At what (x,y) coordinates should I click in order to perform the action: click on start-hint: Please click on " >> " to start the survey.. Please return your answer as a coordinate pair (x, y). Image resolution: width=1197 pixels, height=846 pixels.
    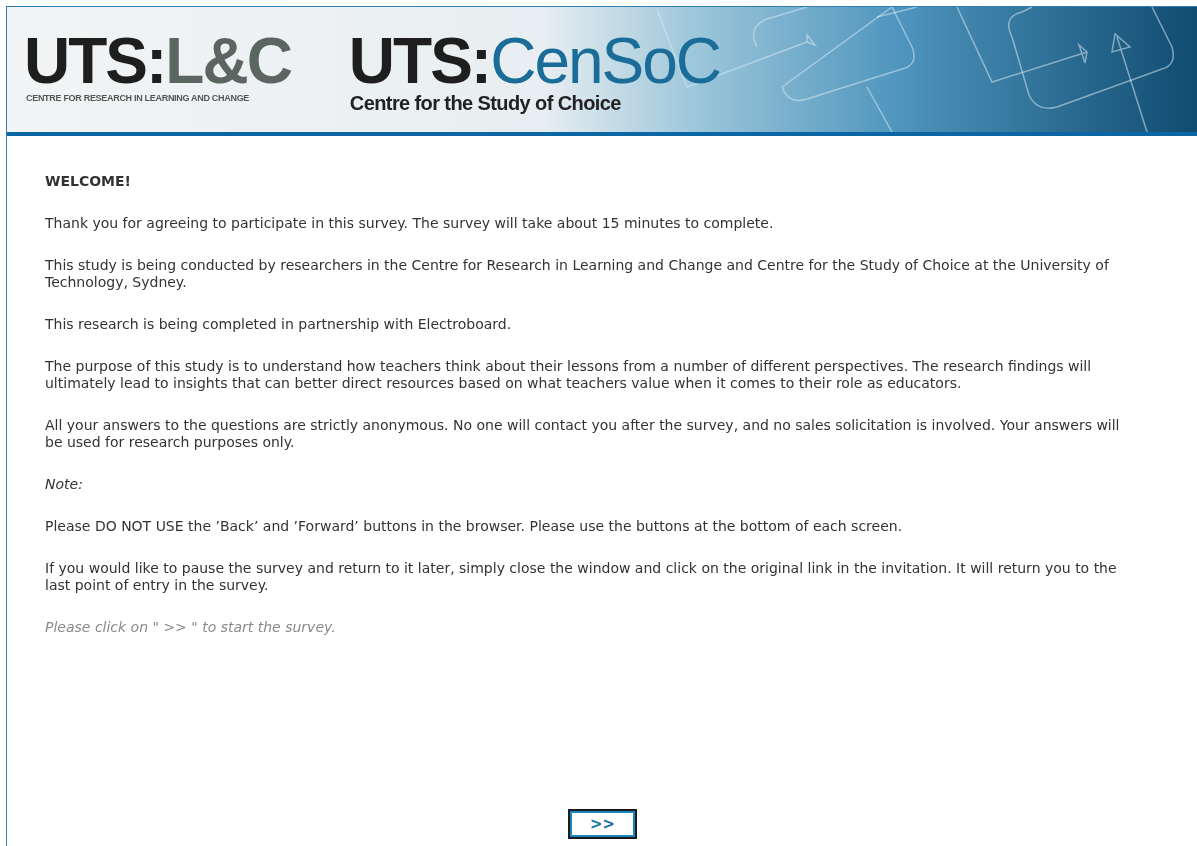
    Looking at the image, I should click on (191, 627).